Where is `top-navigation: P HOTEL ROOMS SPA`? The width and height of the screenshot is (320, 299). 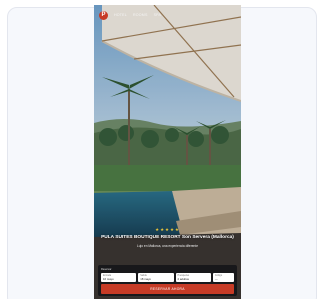
top-navigation: P HOTEL ROOMS SPA is located at coordinates (167, 15).